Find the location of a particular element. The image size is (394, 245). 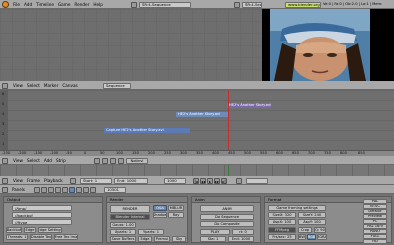

zoom-icon is located at coordinates (97, 160).